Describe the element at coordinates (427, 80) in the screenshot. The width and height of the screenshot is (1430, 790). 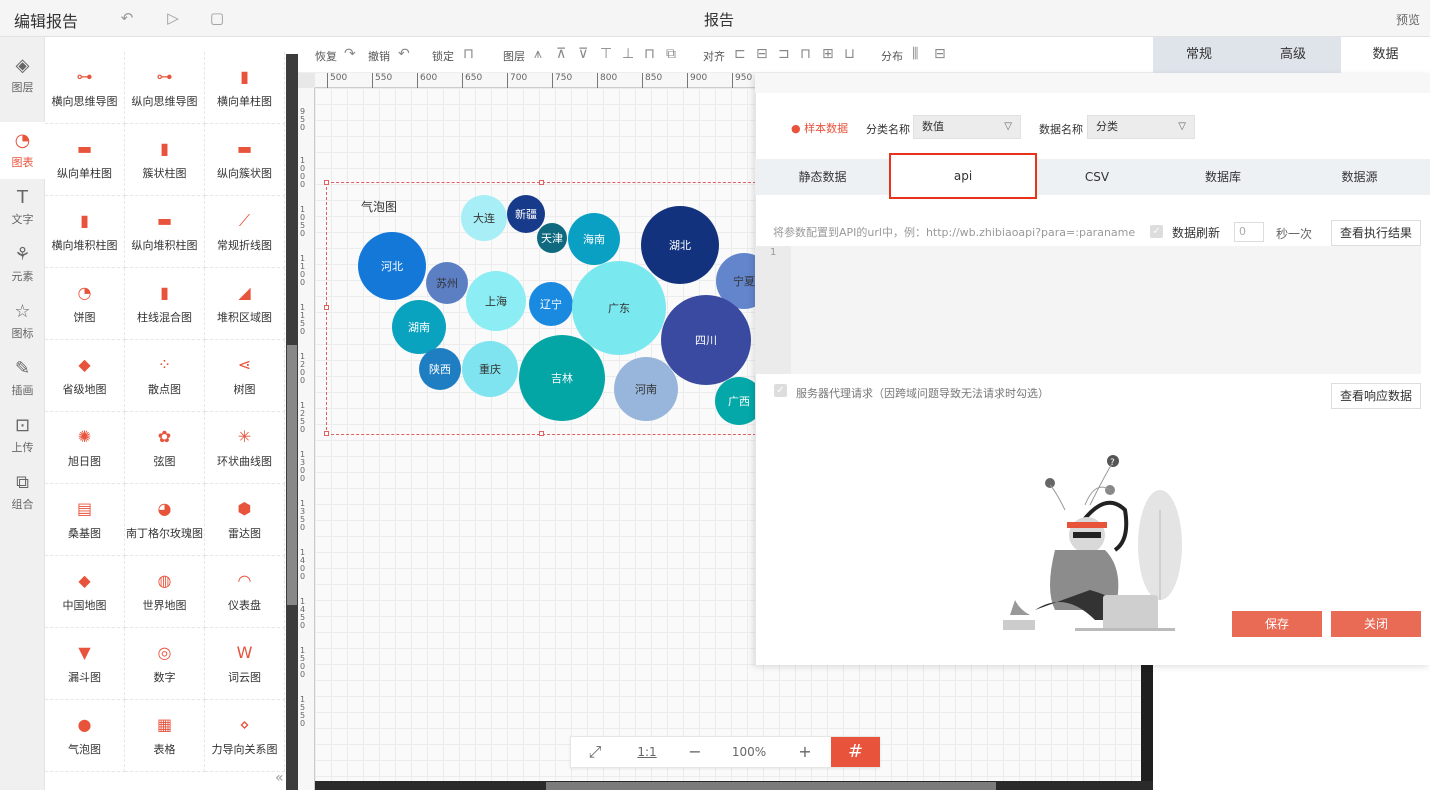
I see `ruler-top-tick: 600` at that location.